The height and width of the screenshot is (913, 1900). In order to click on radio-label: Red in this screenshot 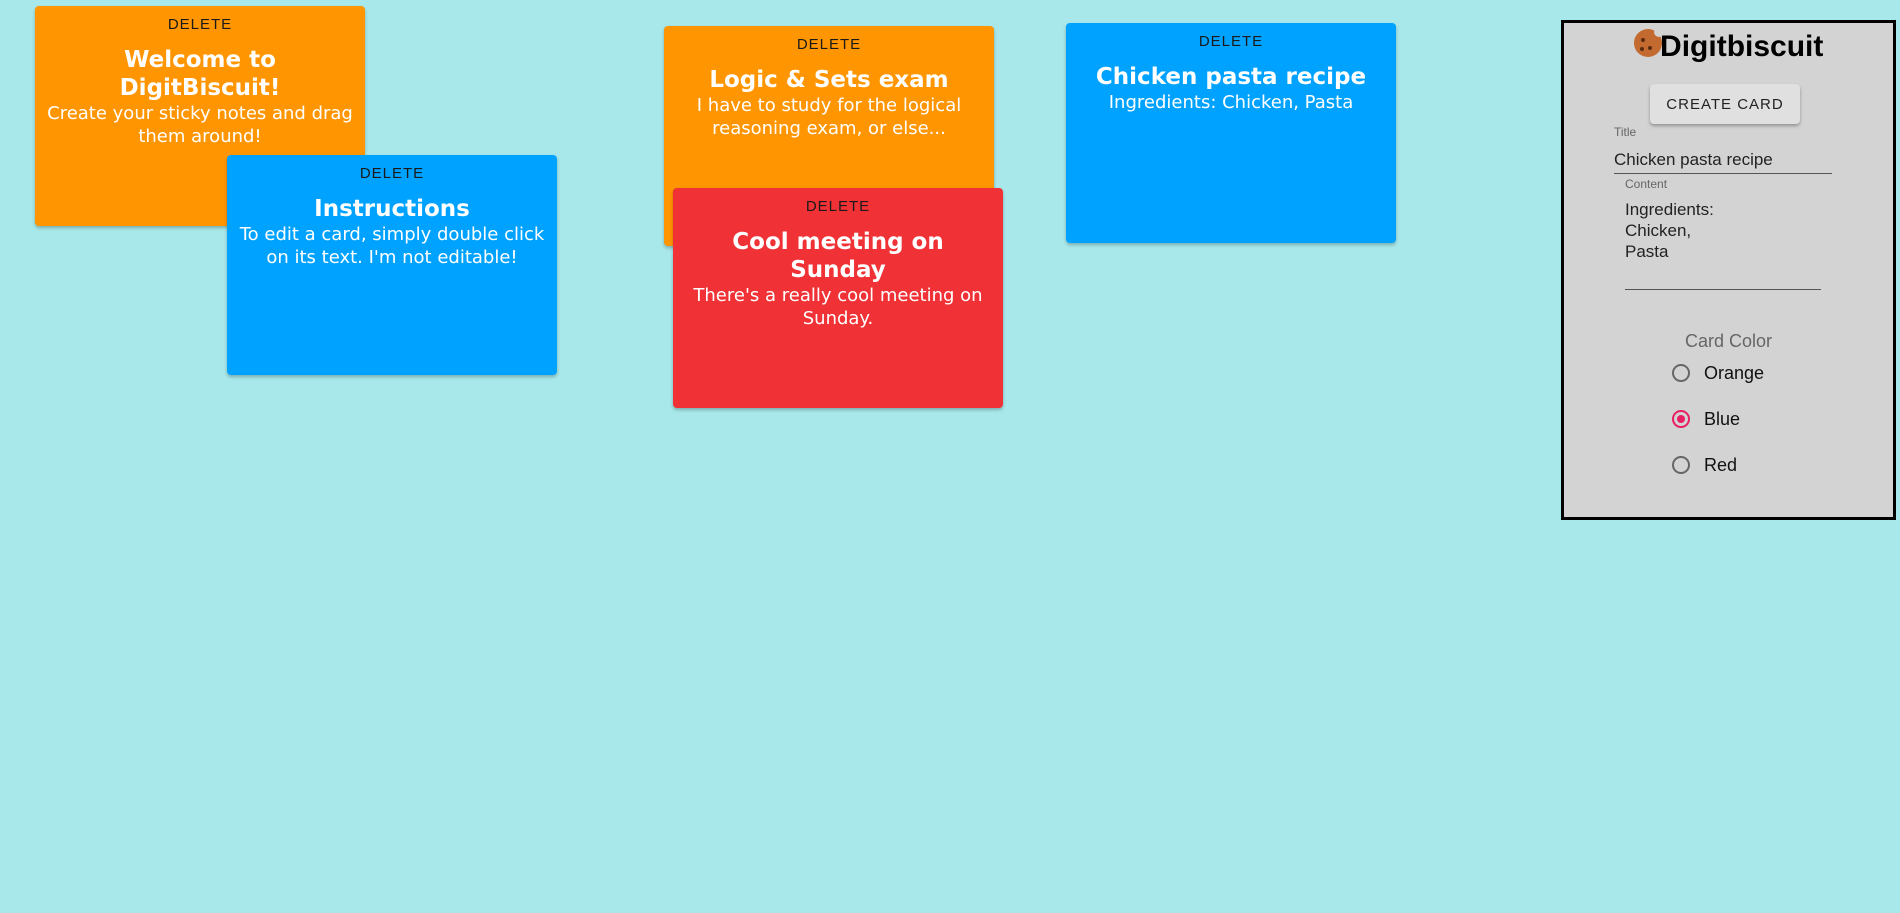, I will do `click(1721, 464)`.